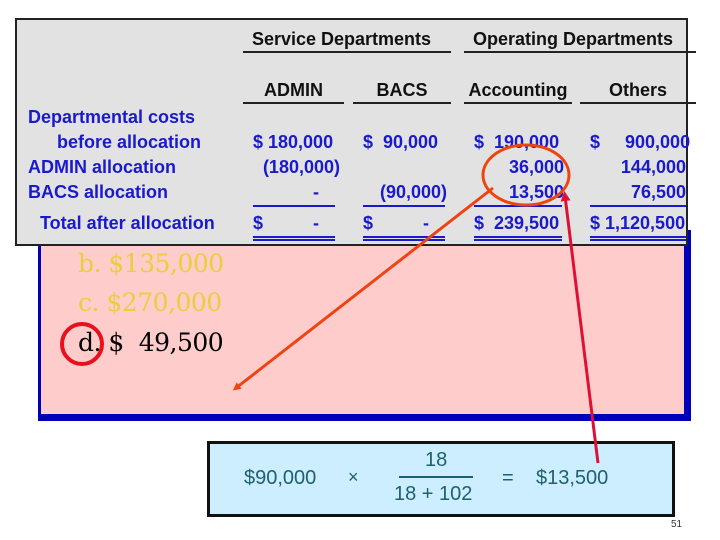  What do you see at coordinates (363, 288) in the screenshot?
I see `arrow-to-answer` at bounding box center [363, 288].